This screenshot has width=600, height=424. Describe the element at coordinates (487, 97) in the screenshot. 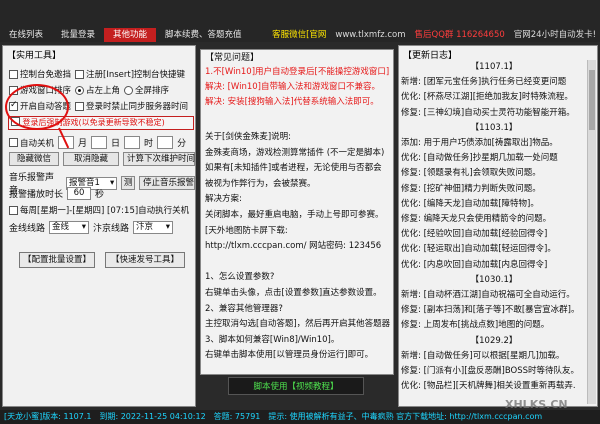

I see `log-entry: 优化: [杯燕尽江湖][拒绝加我友]时特殊流程。` at that location.